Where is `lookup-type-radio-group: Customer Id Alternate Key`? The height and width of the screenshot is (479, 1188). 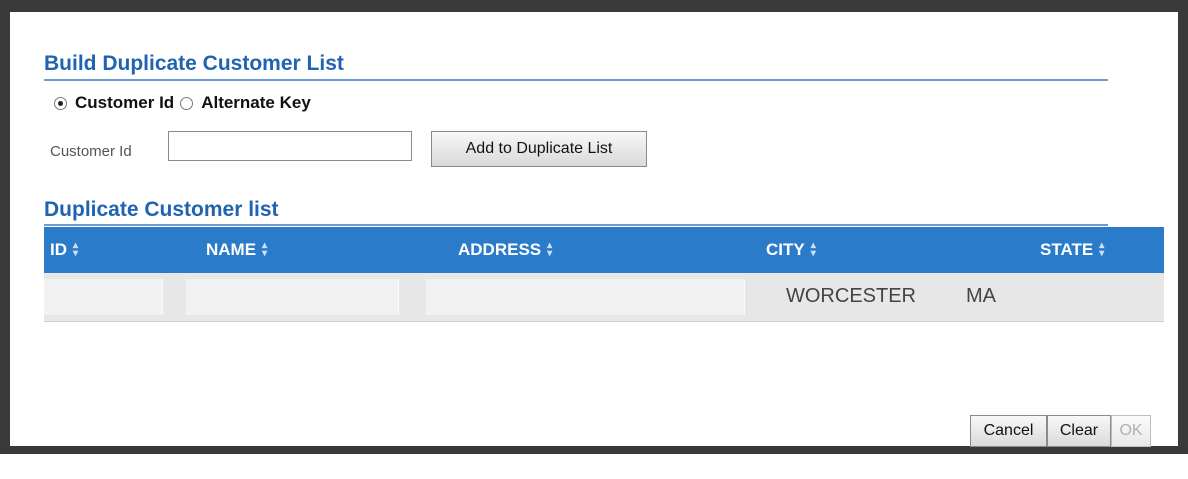
lookup-type-radio-group: Customer Id Alternate Key is located at coordinates (185, 103).